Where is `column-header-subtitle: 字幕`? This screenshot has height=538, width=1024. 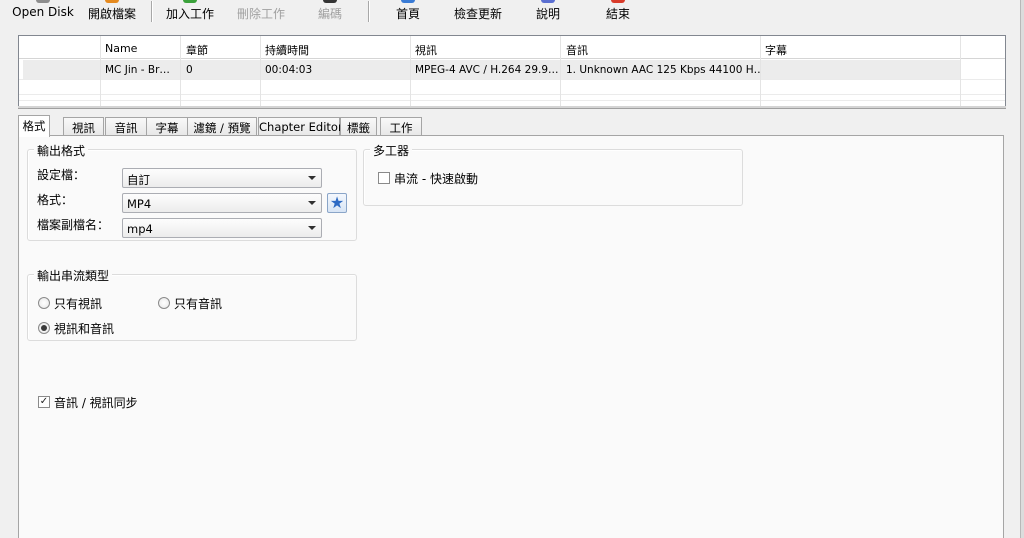
column-header-subtitle: 字幕 is located at coordinates (776, 50).